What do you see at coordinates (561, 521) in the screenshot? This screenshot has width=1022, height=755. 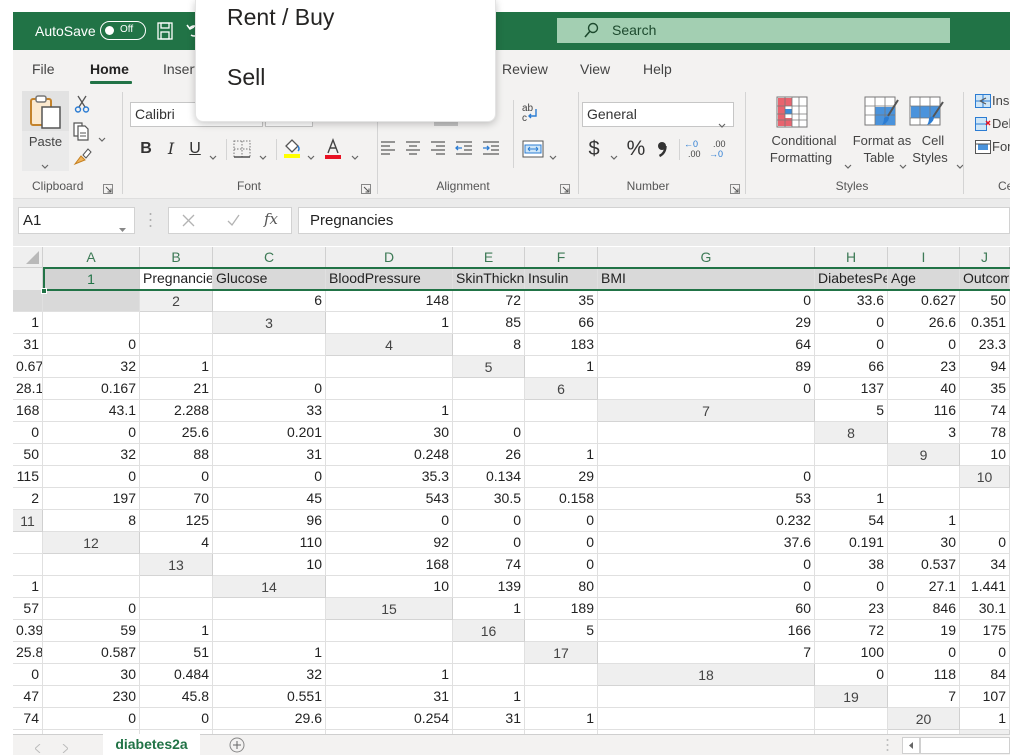 I see `cell-f11: 0` at bounding box center [561, 521].